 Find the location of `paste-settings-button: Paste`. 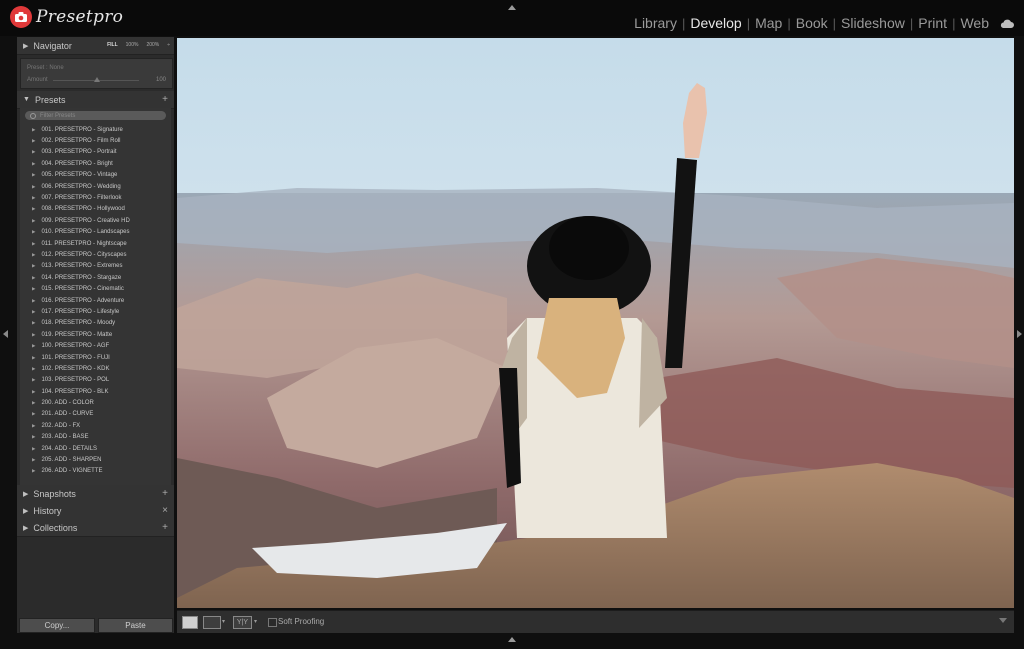

paste-settings-button: Paste is located at coordinates (135, 625).